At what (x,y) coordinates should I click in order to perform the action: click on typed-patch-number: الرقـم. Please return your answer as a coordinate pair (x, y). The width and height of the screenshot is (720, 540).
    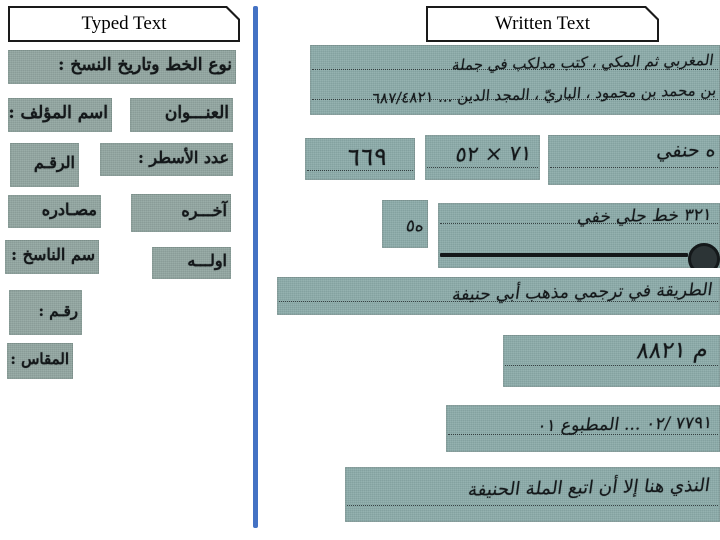
    Looking at the image, I should click on (44, 165).